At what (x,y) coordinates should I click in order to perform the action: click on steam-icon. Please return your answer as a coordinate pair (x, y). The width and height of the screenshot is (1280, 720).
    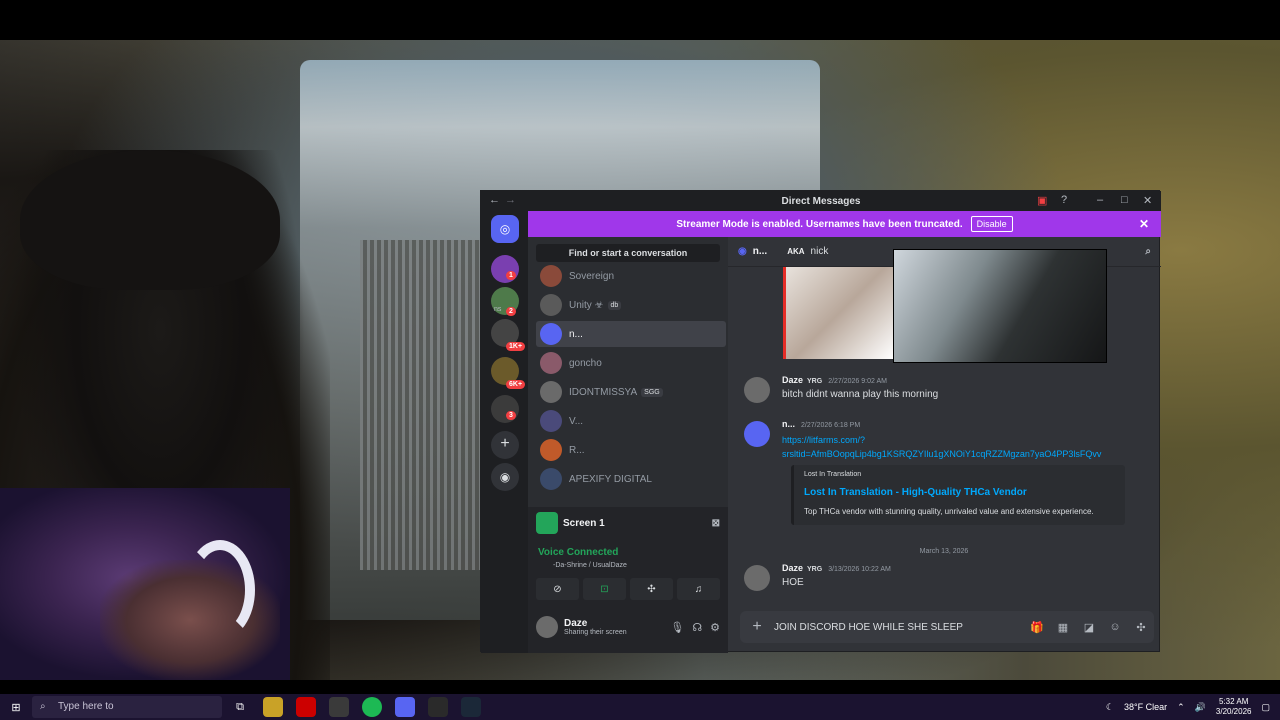
    Looking at the image, I should click on (471, 707).